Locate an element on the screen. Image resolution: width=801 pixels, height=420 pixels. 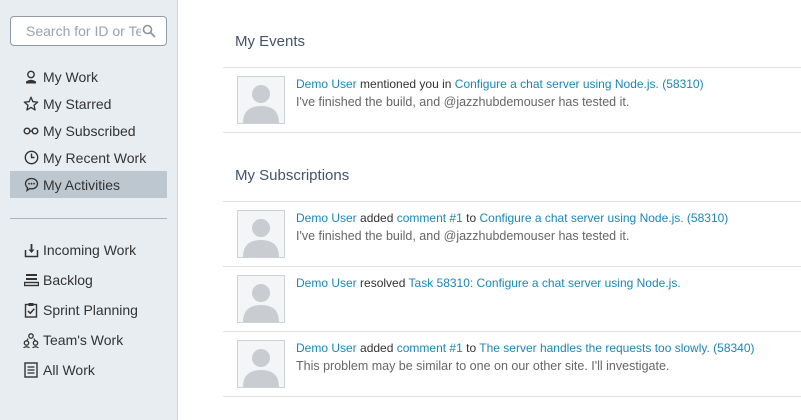
list-icon is located at coordinates (31, 370).